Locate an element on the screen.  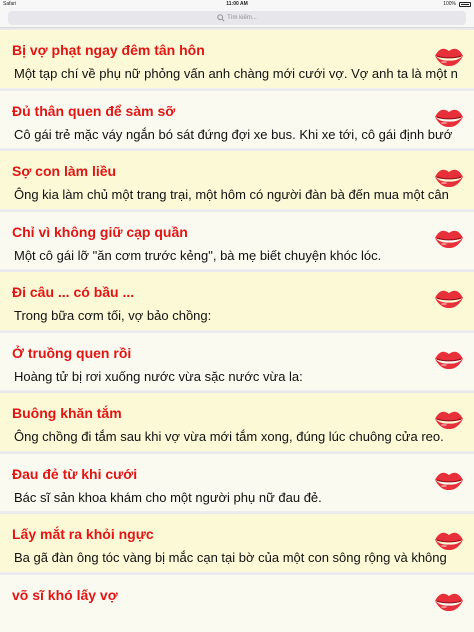
story-title: võ sĩ khó lấy vợ is located at coordinates (65, 594).